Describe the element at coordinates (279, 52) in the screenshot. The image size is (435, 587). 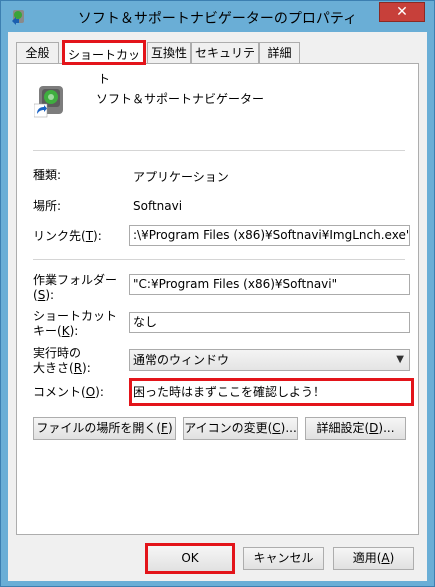
I see `tab-details: 詳細` at that location.